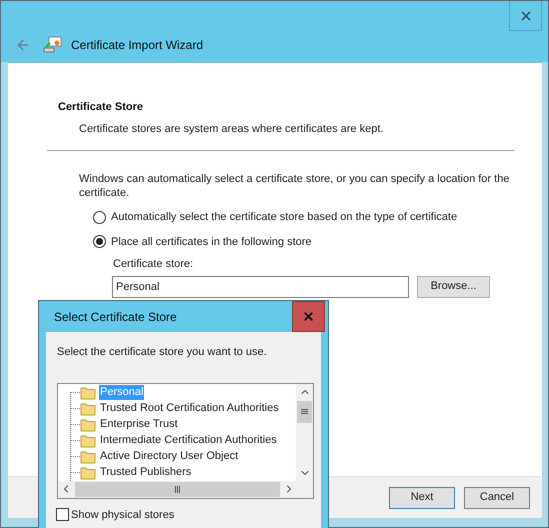 This screenshot has height=528, width=549. What do you see at coordinates (189, 408) in the screenshot?
I see `store-tree-item: Trusted Root Certification Authorities` at bounding box center [189, 408].